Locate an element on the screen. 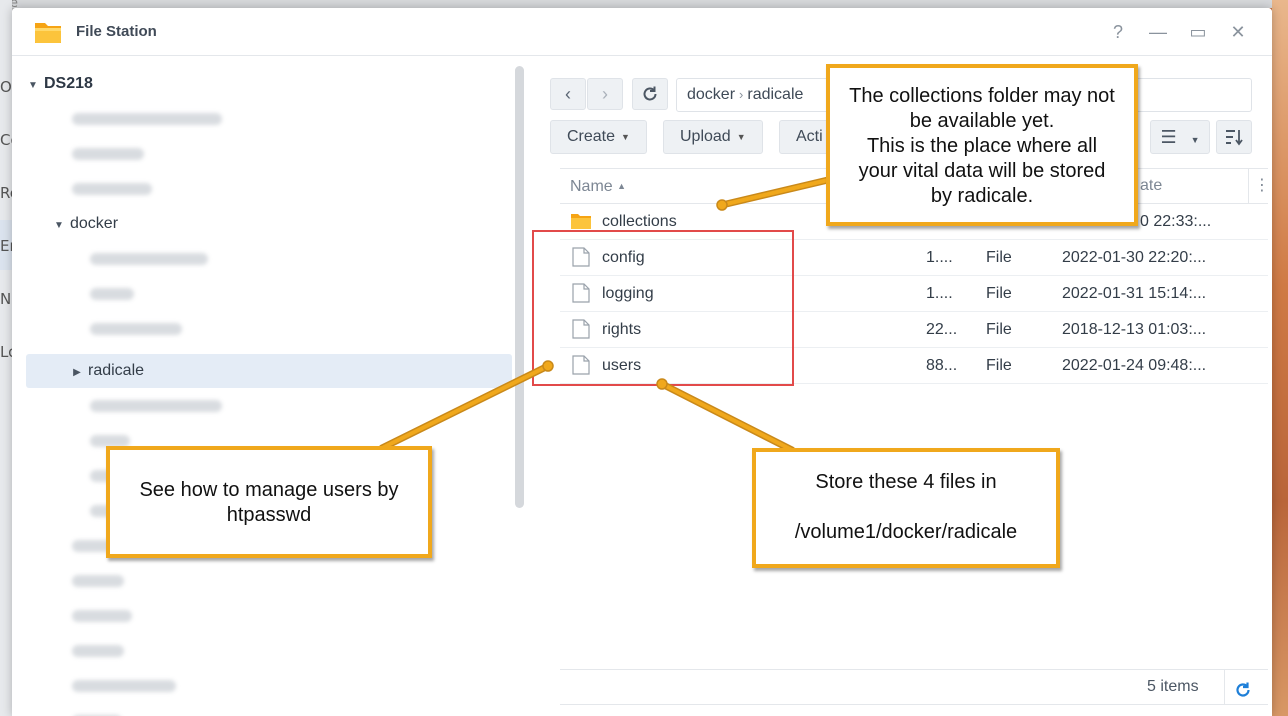  title-bar: File Station ? — ▭ ✕ is located at coordinates (642, 32).